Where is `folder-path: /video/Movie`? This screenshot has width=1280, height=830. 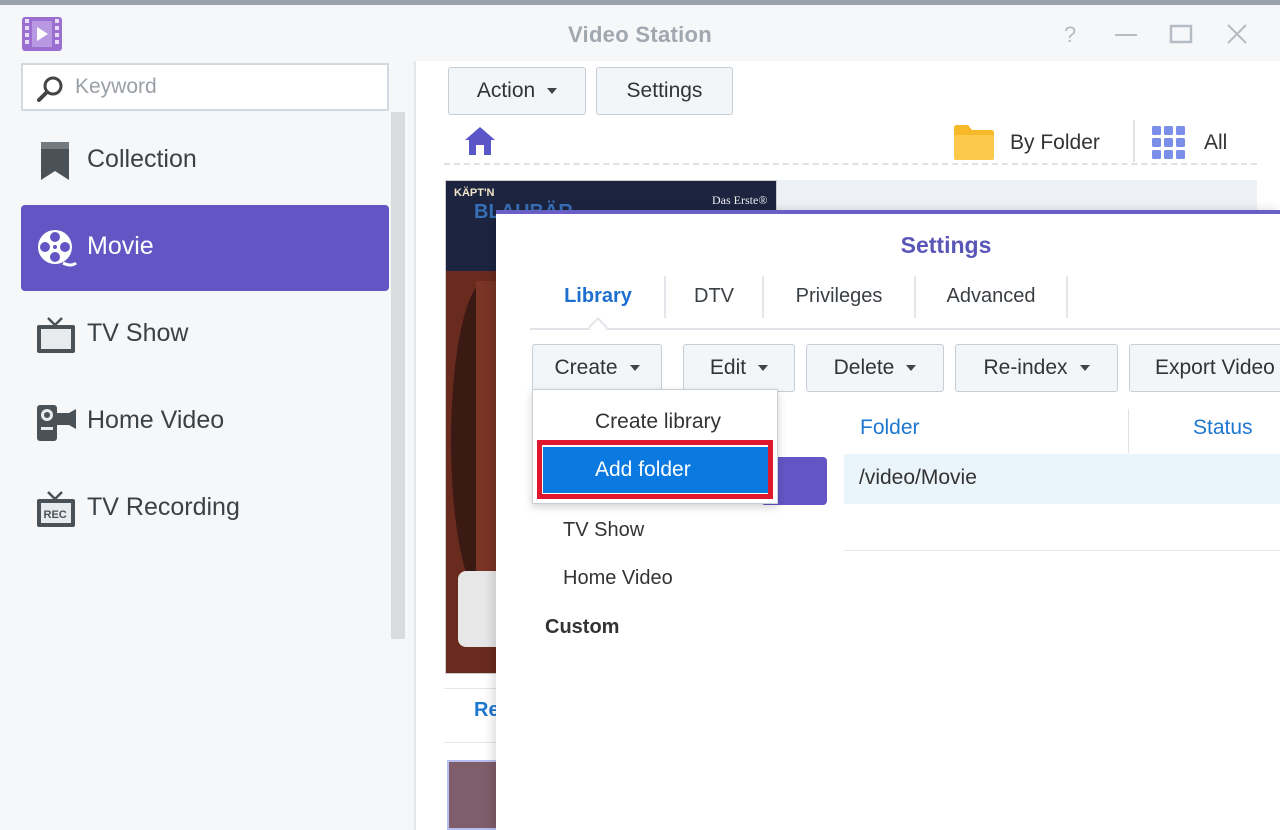 folder-path: /video/Movie is located at coordinates (918, 477).